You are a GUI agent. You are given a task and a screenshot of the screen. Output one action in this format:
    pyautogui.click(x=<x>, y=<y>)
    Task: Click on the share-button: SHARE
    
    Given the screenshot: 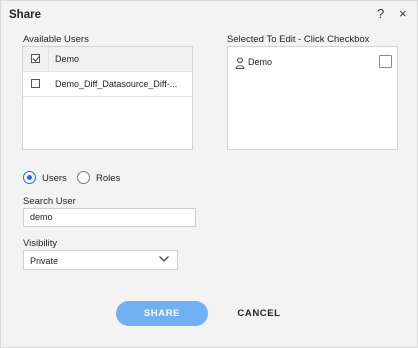 What is the action you would take?
    pyautogui.click(x=162, y=313)
    